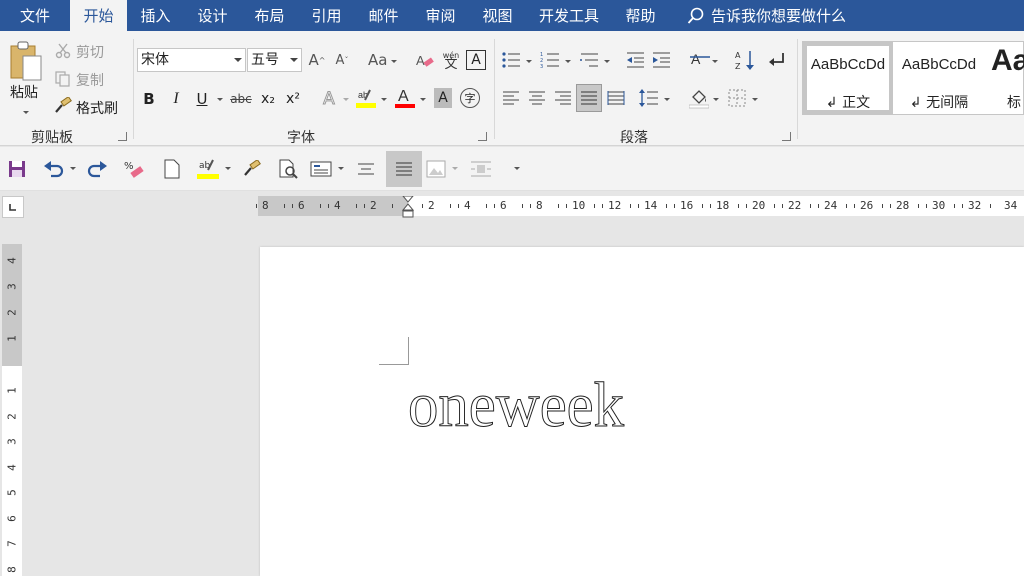 The image size is (1024, 576). What do you see at coordinates (436, 169) in the screenshot?
I see `picture-icon` at bounding box center [436, 169].